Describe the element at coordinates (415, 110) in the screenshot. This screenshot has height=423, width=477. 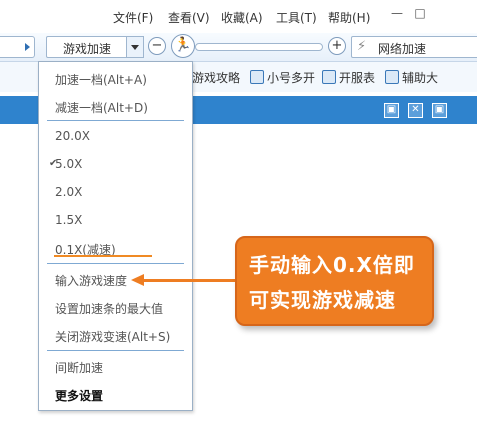
I see `close-icon: ✕` at that location.